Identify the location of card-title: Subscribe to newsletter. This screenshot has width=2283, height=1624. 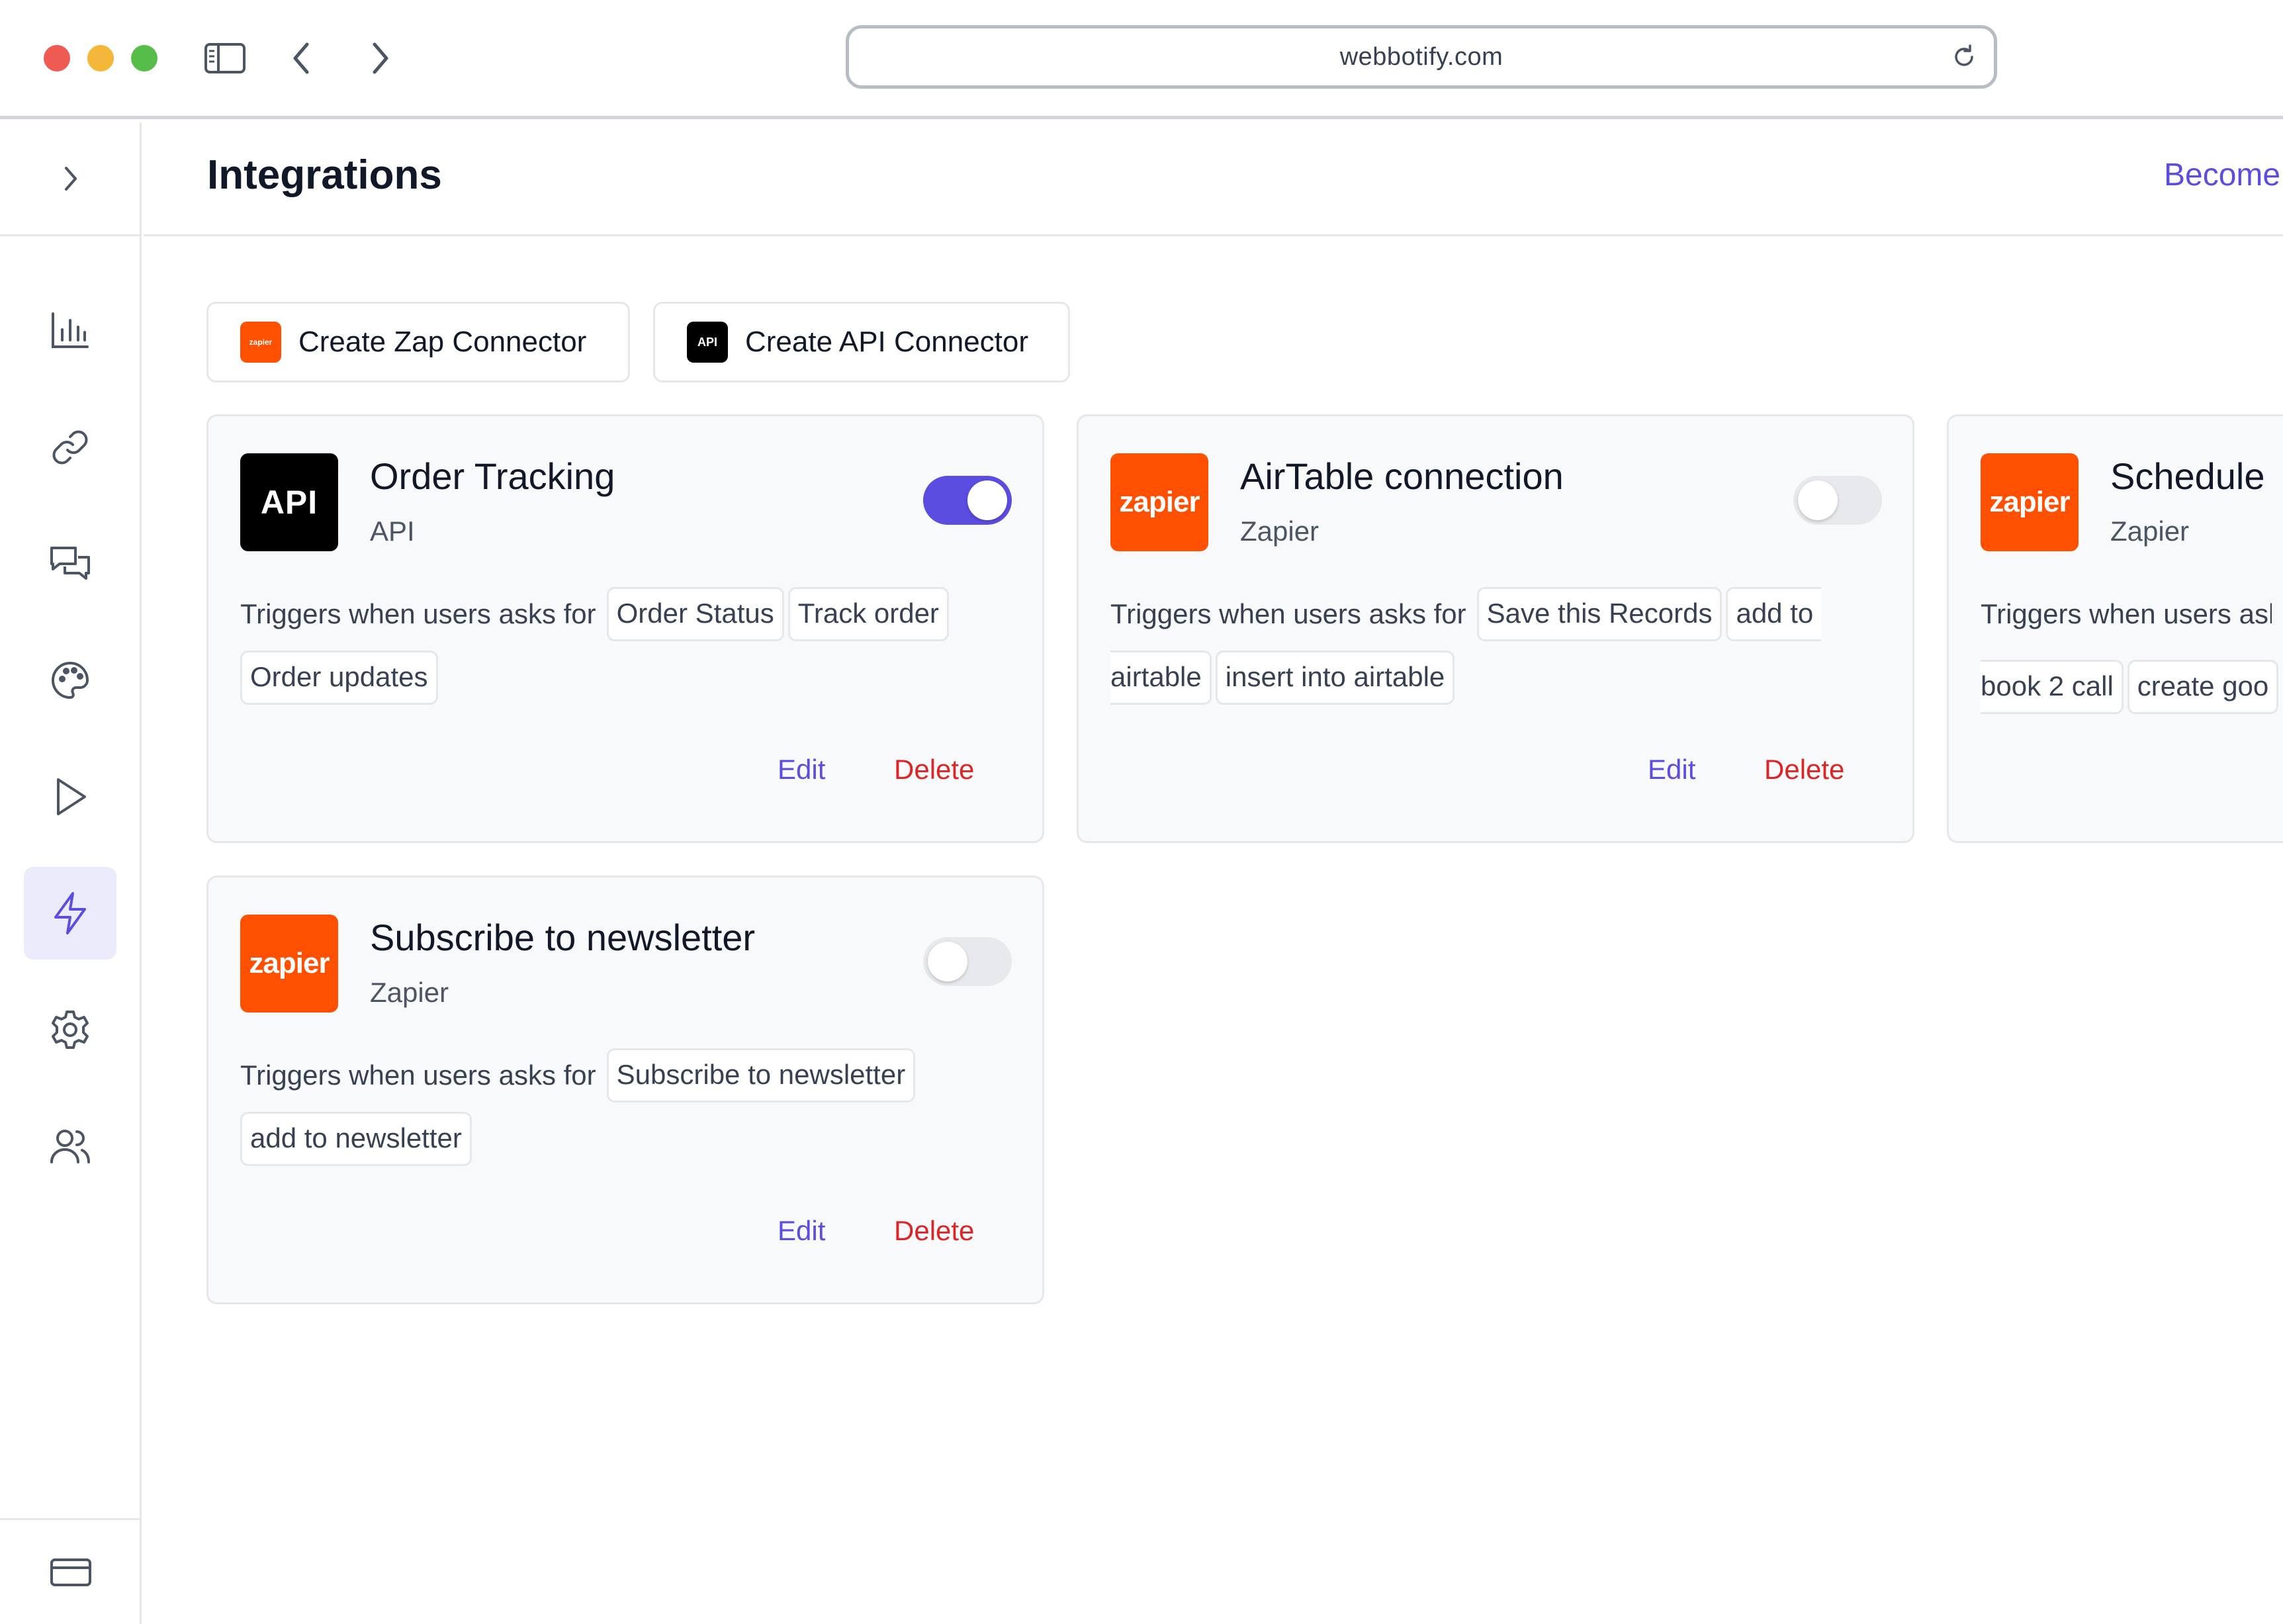
(563, 937).